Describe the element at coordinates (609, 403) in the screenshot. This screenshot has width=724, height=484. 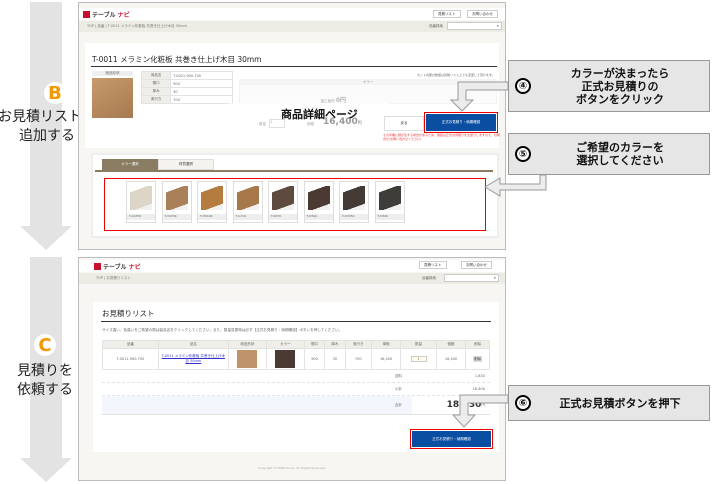
I see `callout-step-6: ⑥ 正式お見積ボタンを押下` at that location.